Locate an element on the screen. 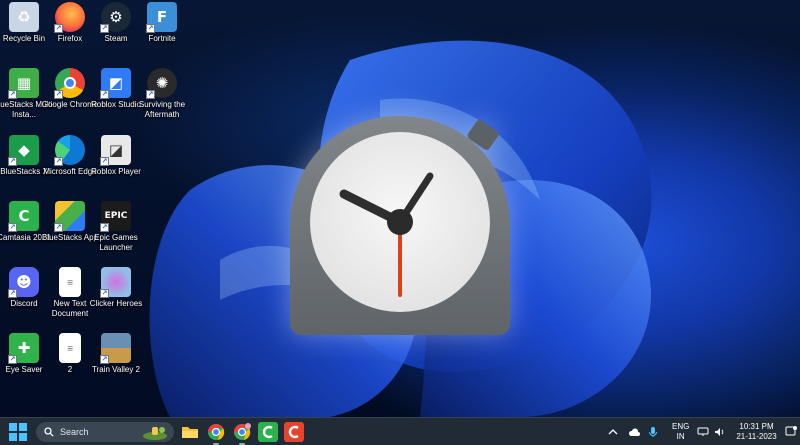 The image size is (800, 445). desktop-icon-clicker-heroes: ↗ Clicker Heroes is located at coordinates (116, 288).